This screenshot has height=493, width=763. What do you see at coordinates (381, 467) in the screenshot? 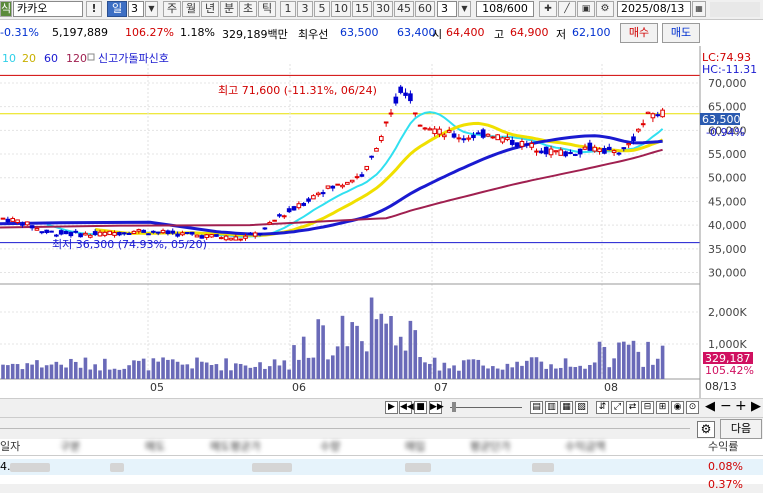
I see `table-row: 4. 0.08%` at bounding box center [381, 467].